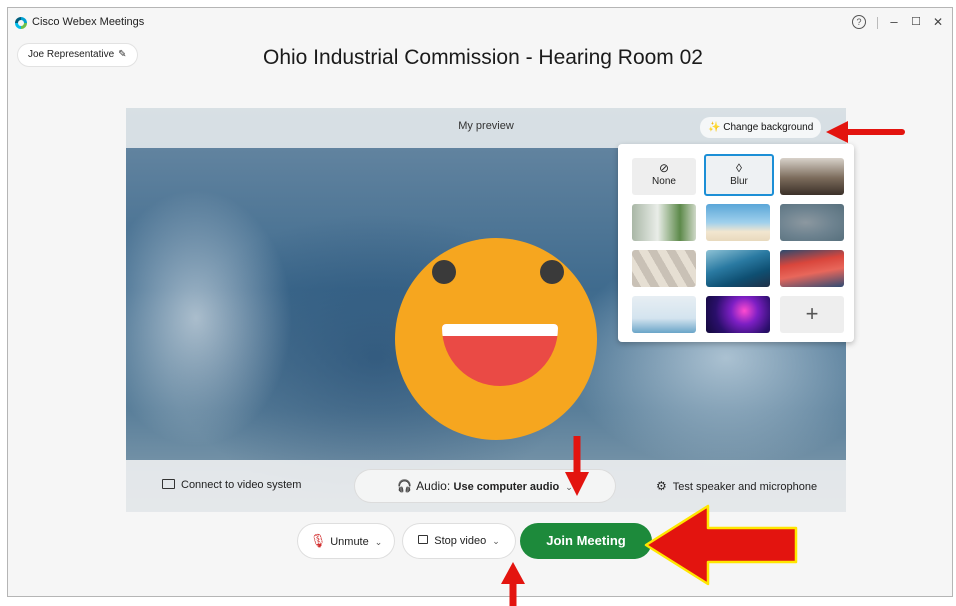 The width and height of the screenshot is (956, 606). Describe the element at coordinates (318, 540) in the screenshot. I see `microphone-muted-icon: 🎙` at that location.